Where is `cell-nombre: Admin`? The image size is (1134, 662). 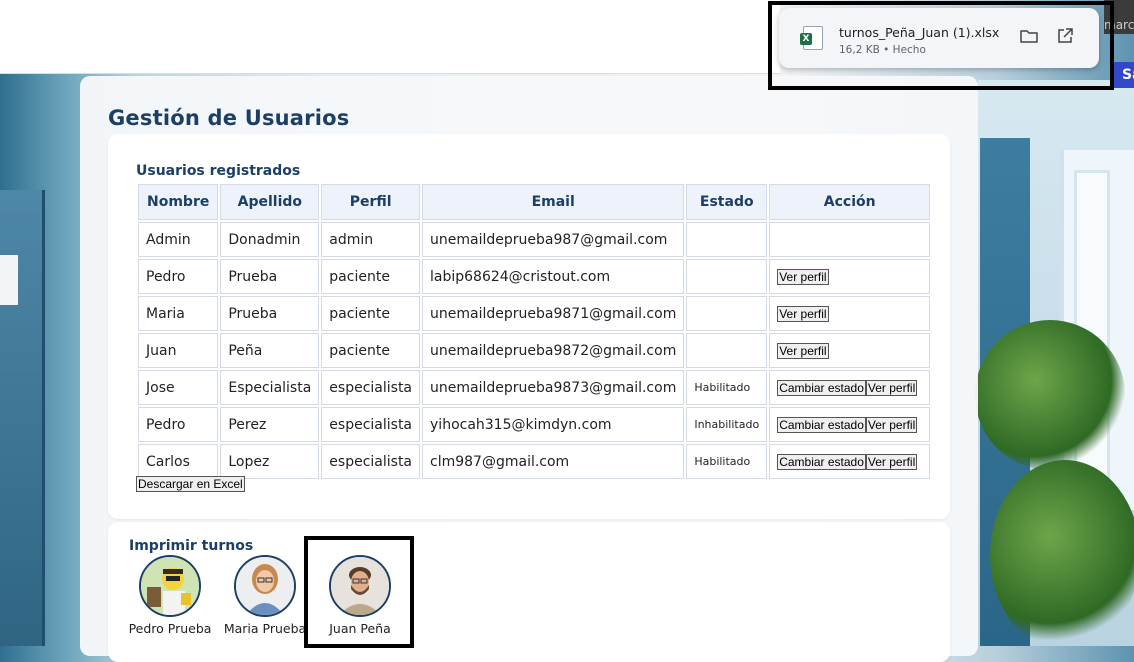
cell-nombre: Admin is located at coordinates (178, 239).